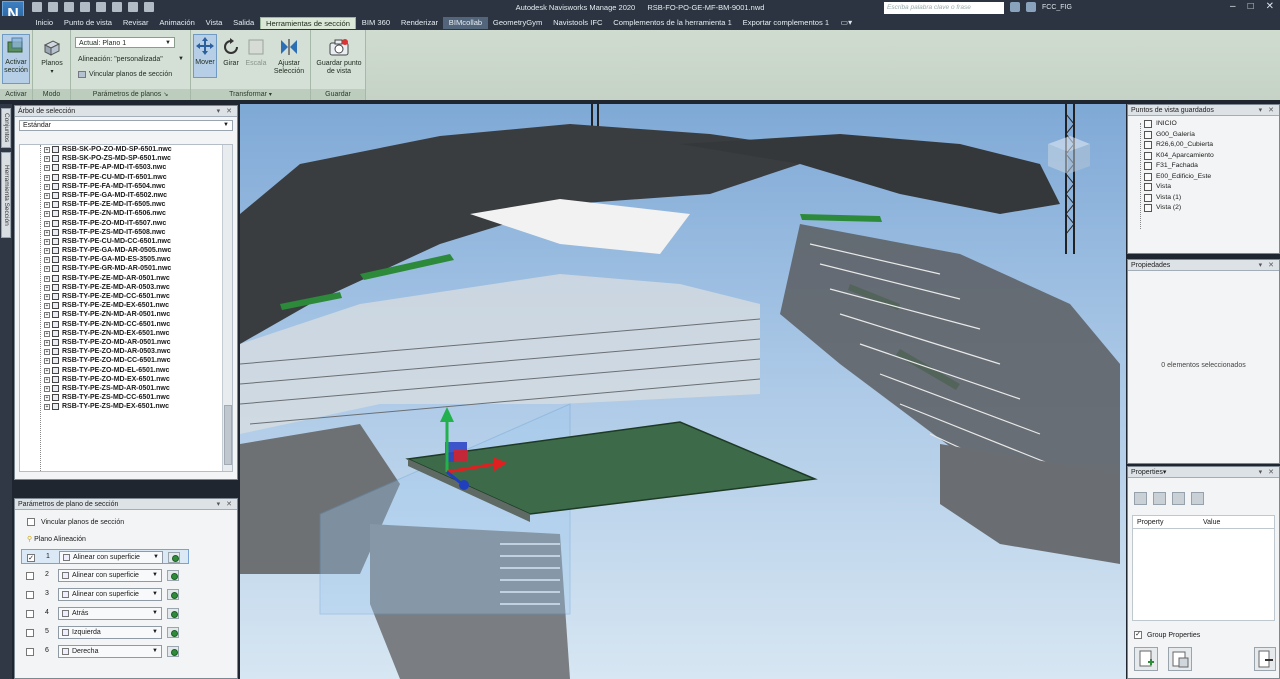 The image size is (1280, 679). Describe the element at coordinates (1203, 166) in the screenshot. I see `viewpoint-item: F31_Fachada` at that location.